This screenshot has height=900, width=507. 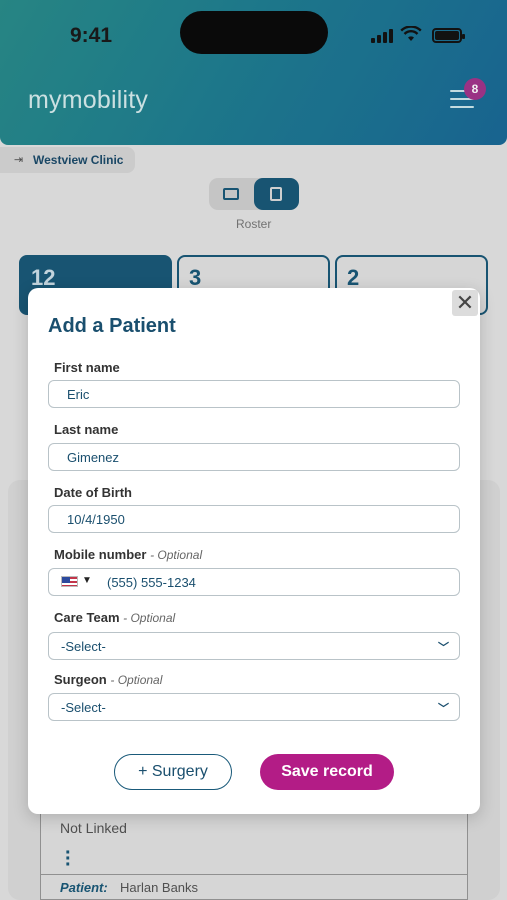 What do you see at coordinates (87, 617) in the screenshot?
I see `care-team-label-text: Care Team` at bounding box center [87, 617].